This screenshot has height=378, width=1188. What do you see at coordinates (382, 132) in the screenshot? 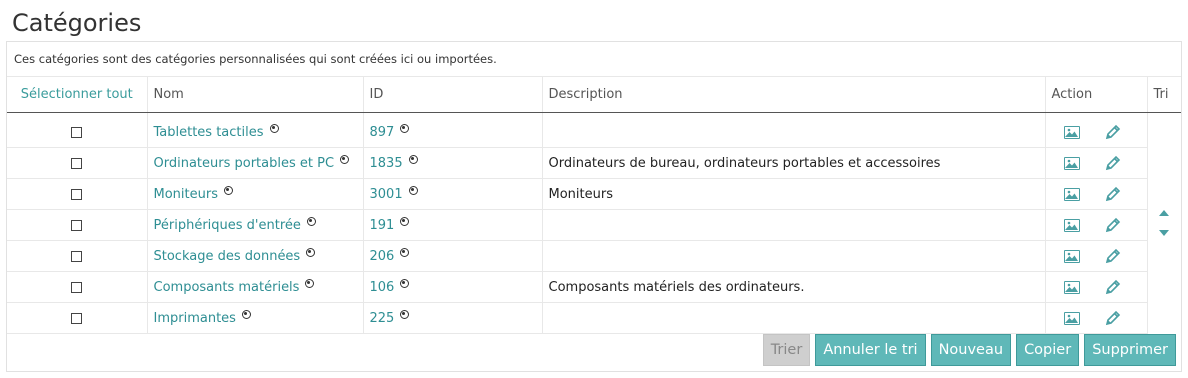
I see `category-id-link: 897` at bounding box center [382, 132].